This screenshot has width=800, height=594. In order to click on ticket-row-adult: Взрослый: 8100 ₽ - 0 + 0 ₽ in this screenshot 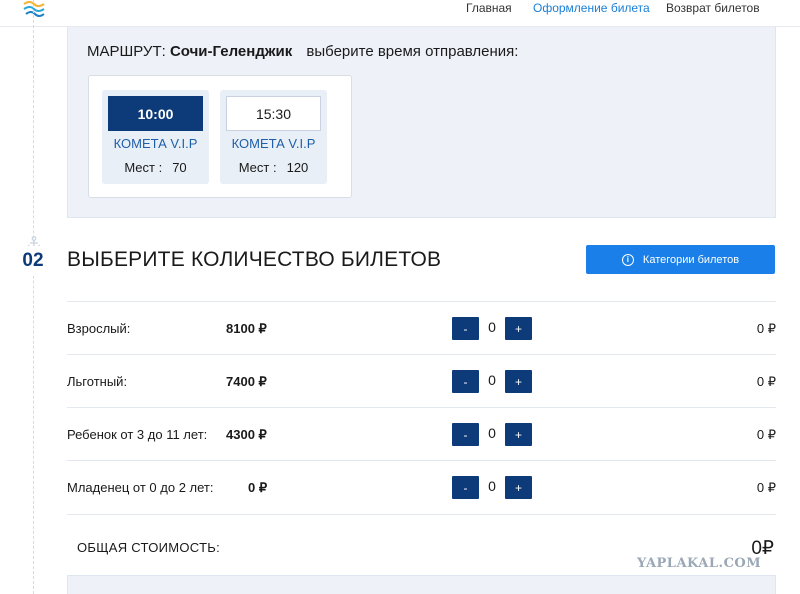, I will do `click(421, 327)`.